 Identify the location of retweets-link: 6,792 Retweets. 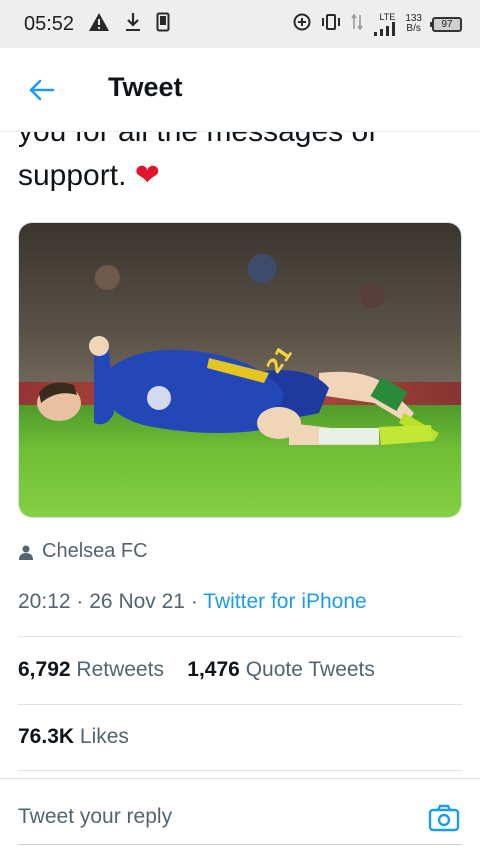
(91, 669).